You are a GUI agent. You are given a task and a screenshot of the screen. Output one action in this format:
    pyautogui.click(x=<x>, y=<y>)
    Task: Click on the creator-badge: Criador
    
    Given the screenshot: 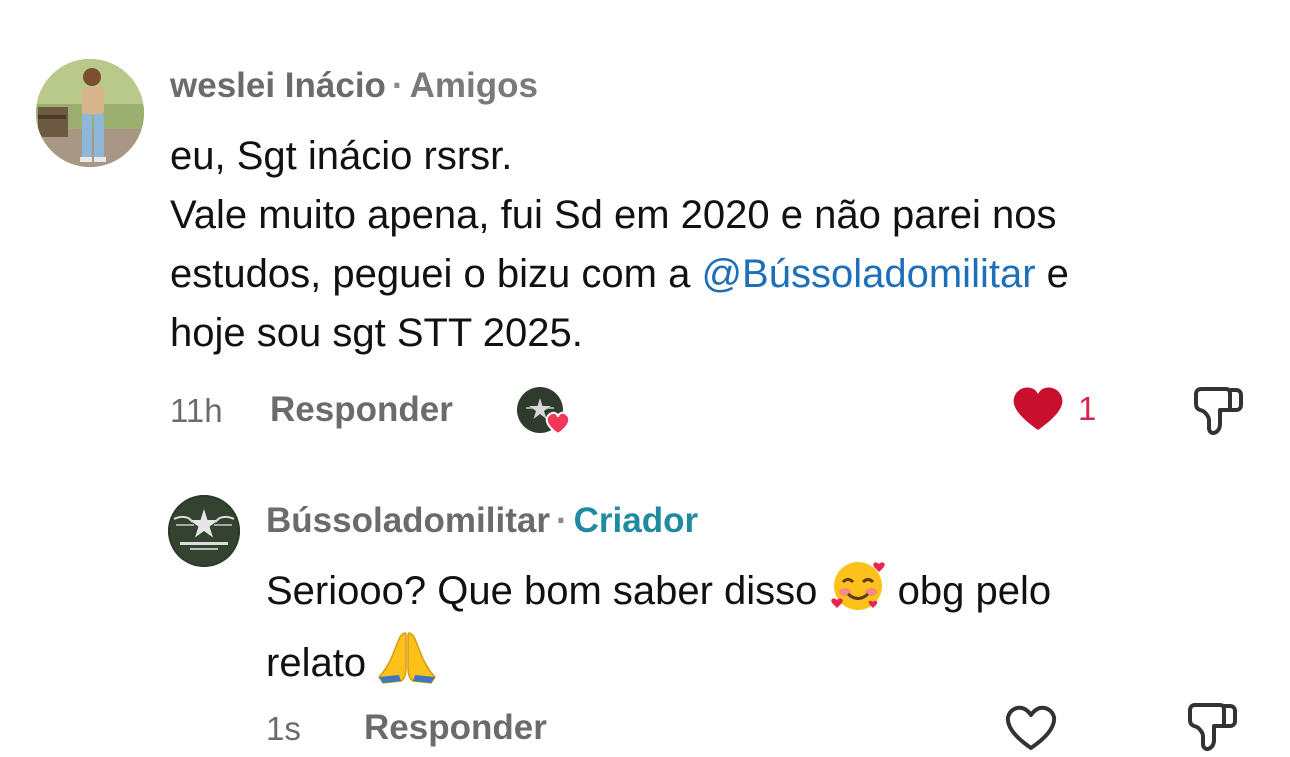 What is the action you would take?
    pyautogui.click(x=636, y=520)
    